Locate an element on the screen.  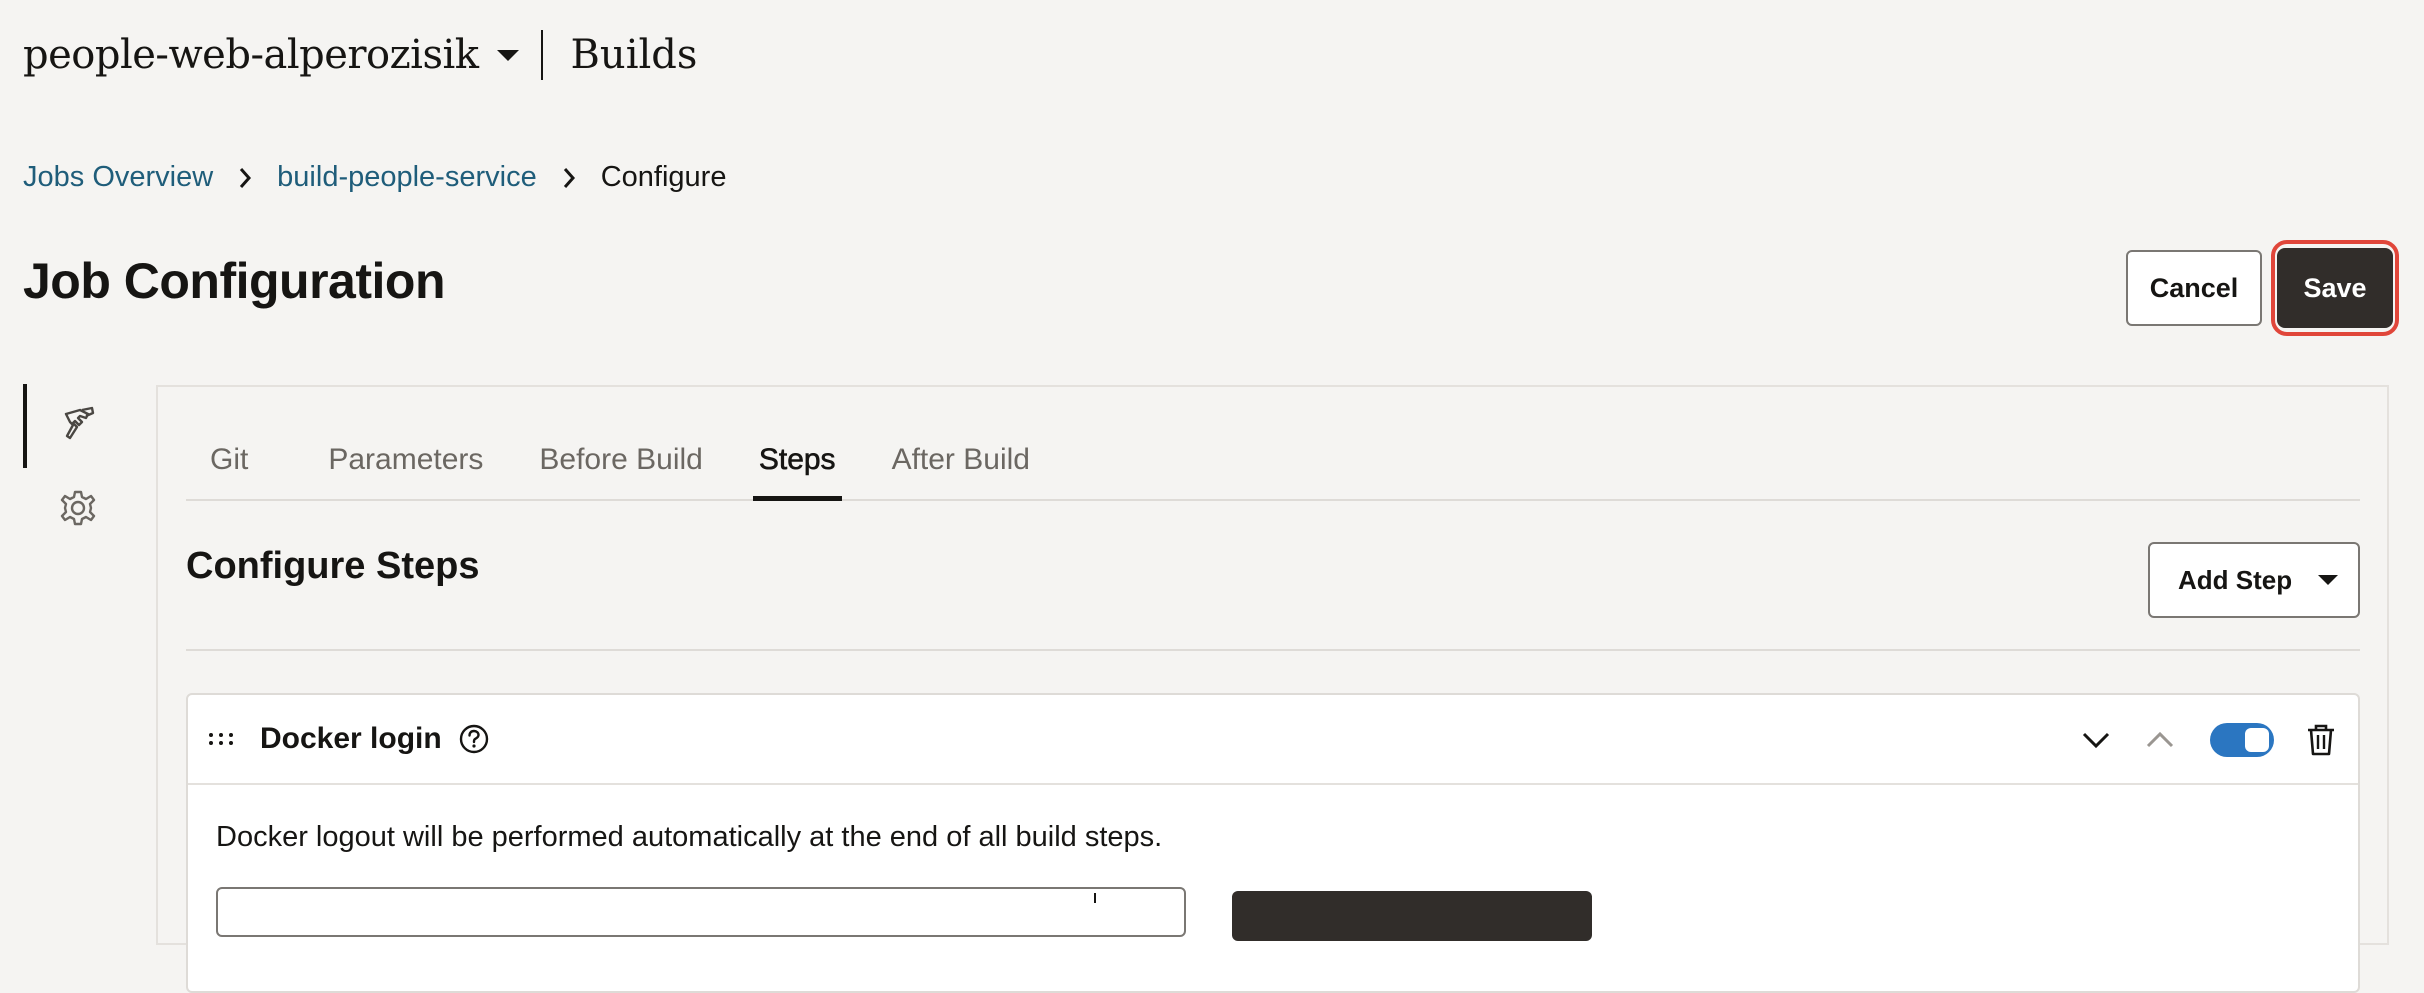
step-name: Docker login is located at coordinates (351, 738).